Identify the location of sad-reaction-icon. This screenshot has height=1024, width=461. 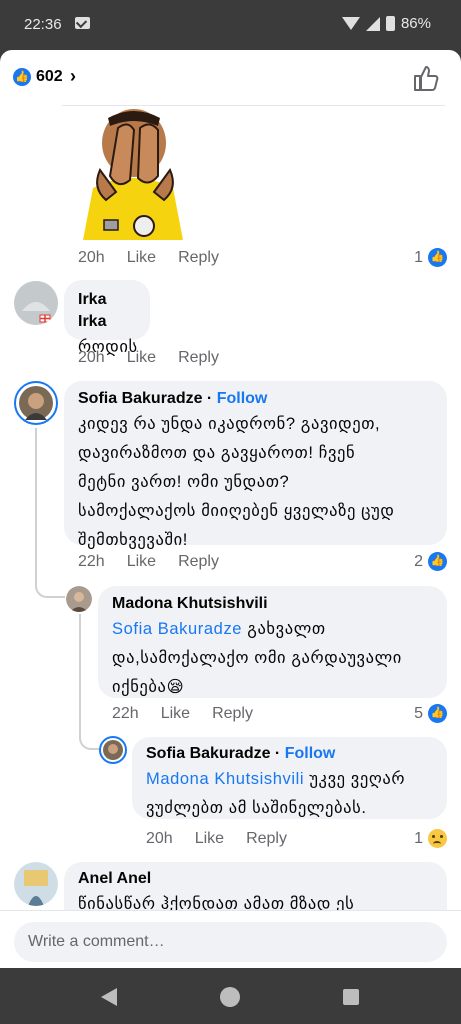
(437, 838).